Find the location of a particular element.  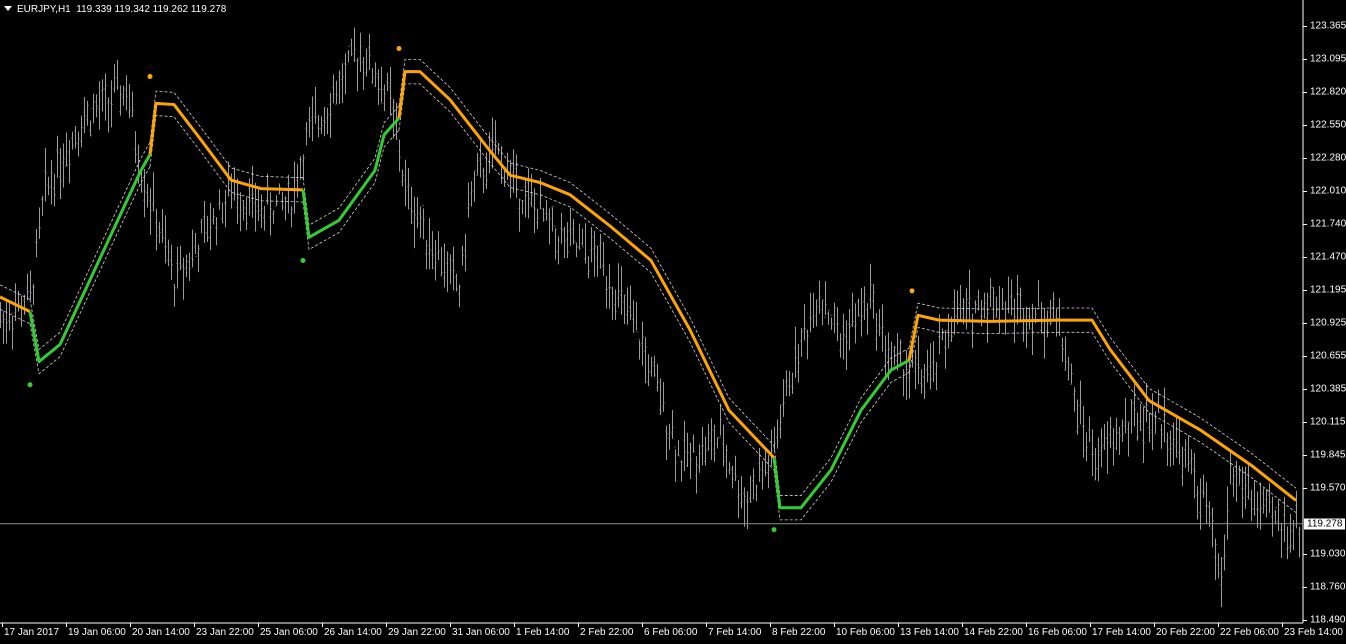

y-tick-label: 120.115 is located at coordinates (1328, 422).